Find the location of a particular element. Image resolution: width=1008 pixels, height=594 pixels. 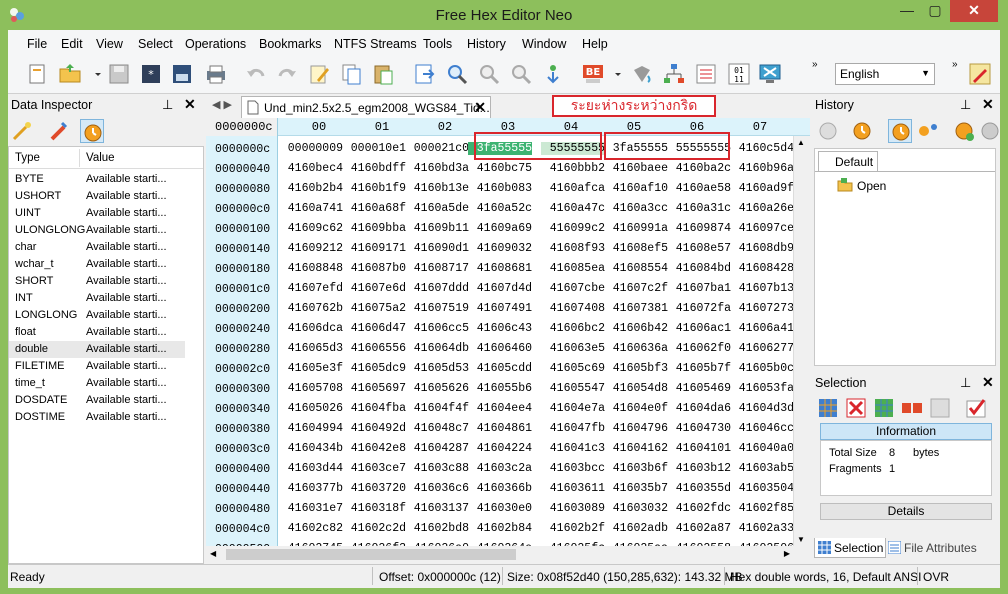

print-icon is located at coordinates (216, 74).